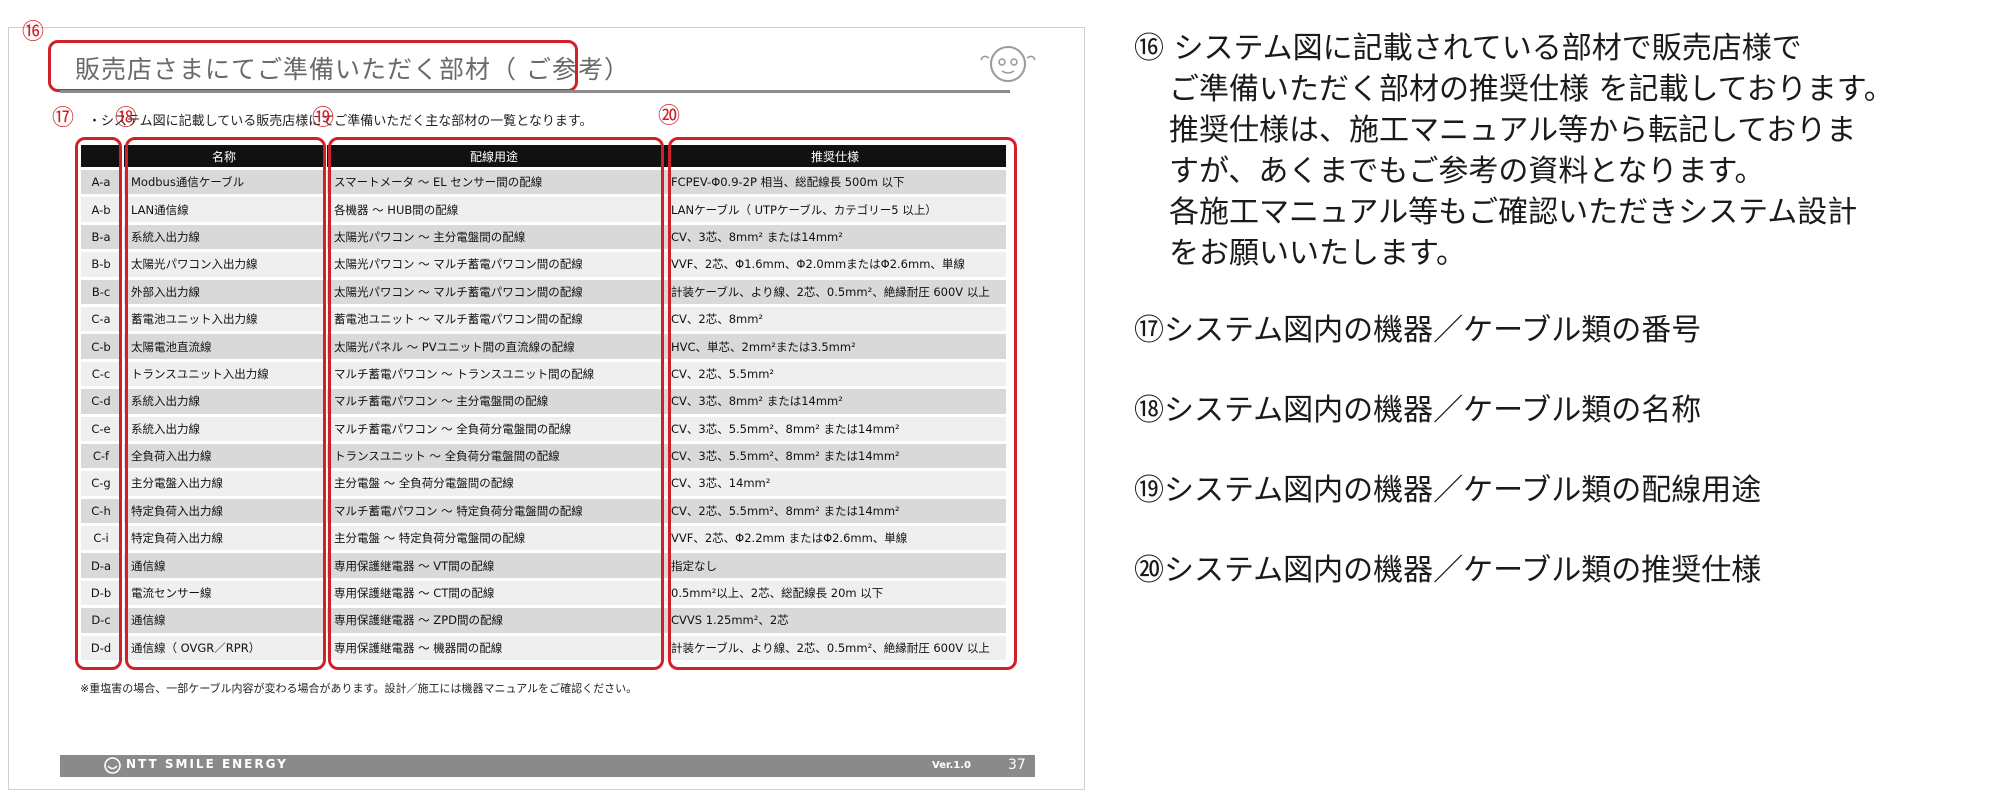 This screenshot has height=791, width=2000. Describe the element at coordinates (352, 69) in the screenshot. I see `slide-title: 販売店さまにてご準備いただく部材（ ご参考）` at that location.